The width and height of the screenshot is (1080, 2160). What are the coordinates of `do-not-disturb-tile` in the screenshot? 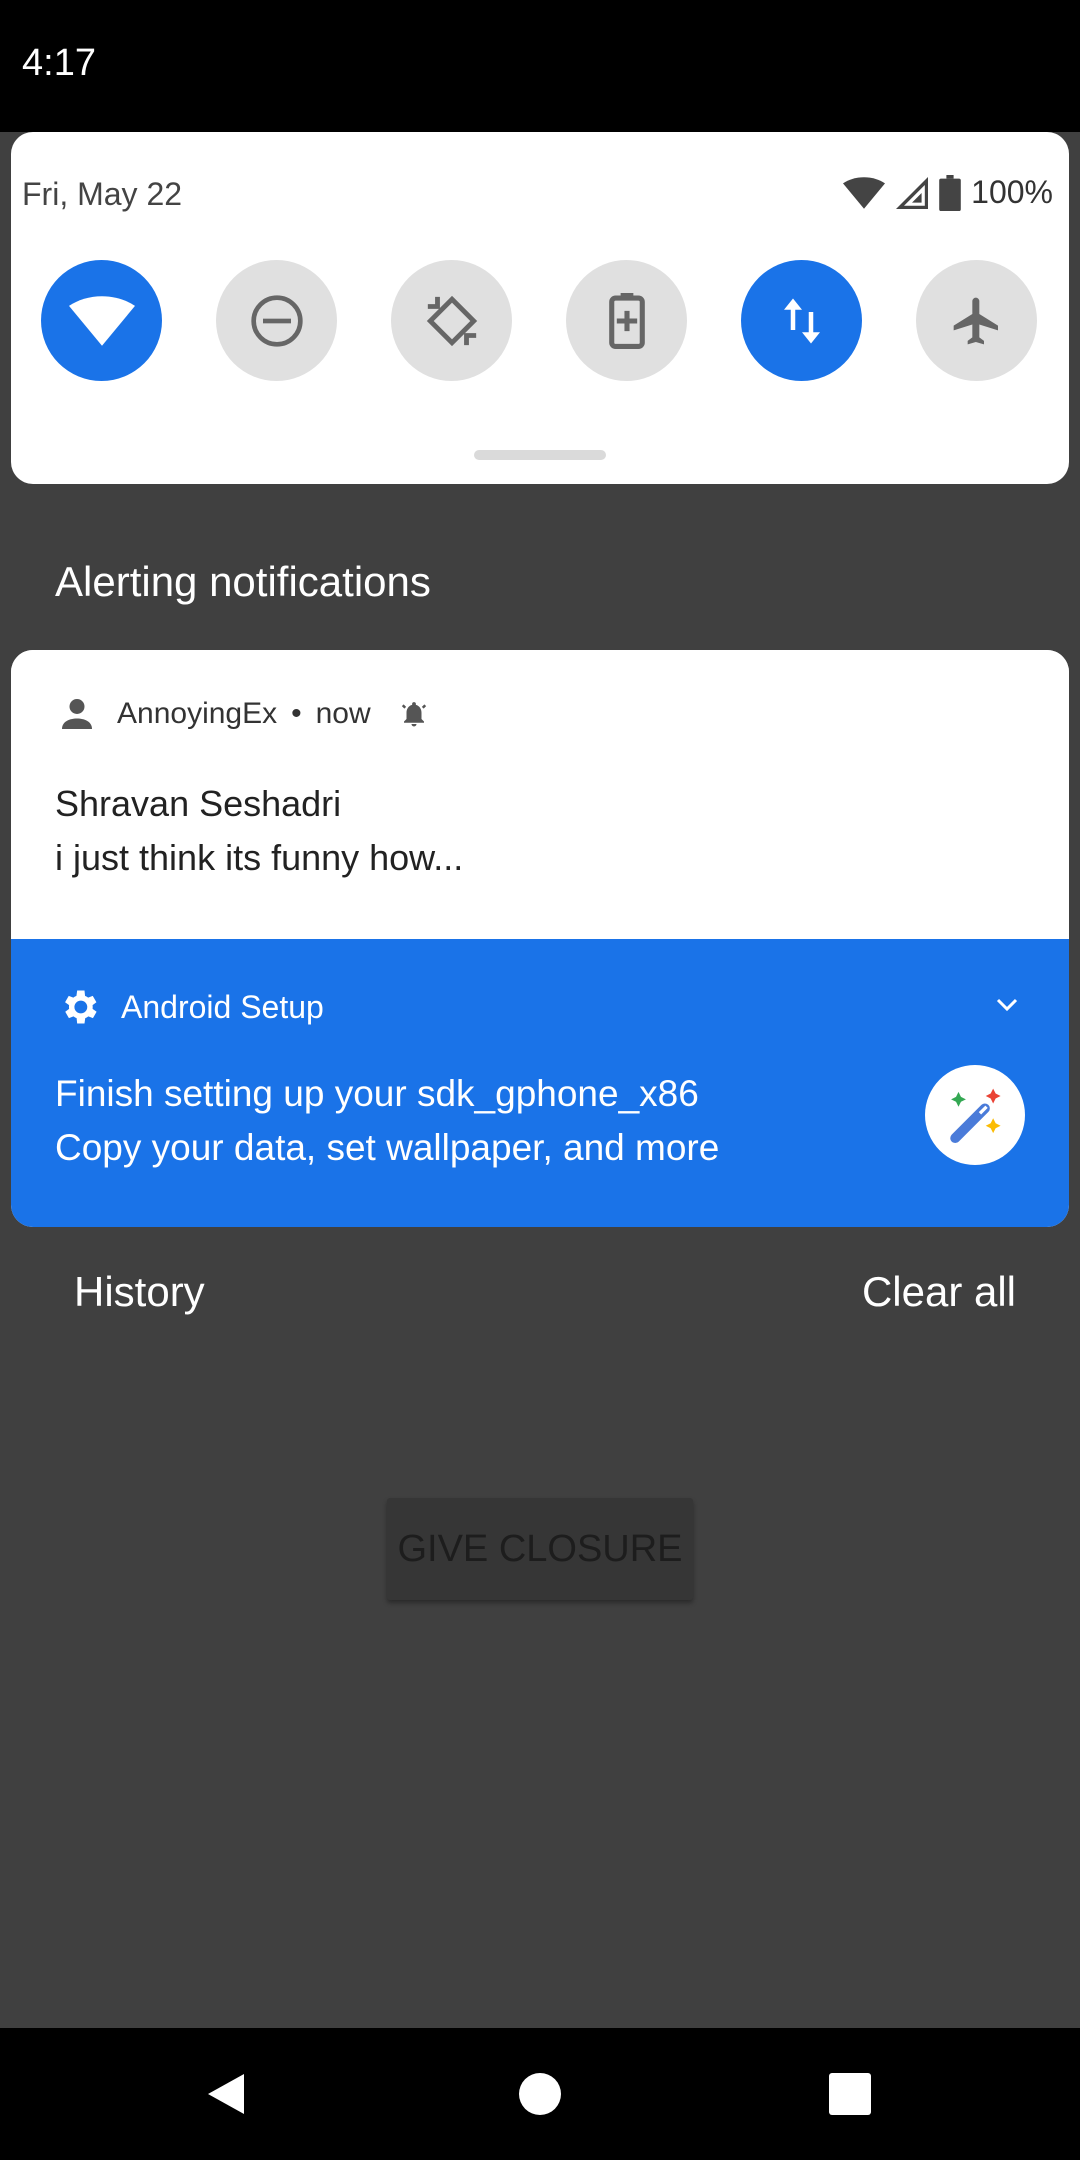 It's located at (276, 320).